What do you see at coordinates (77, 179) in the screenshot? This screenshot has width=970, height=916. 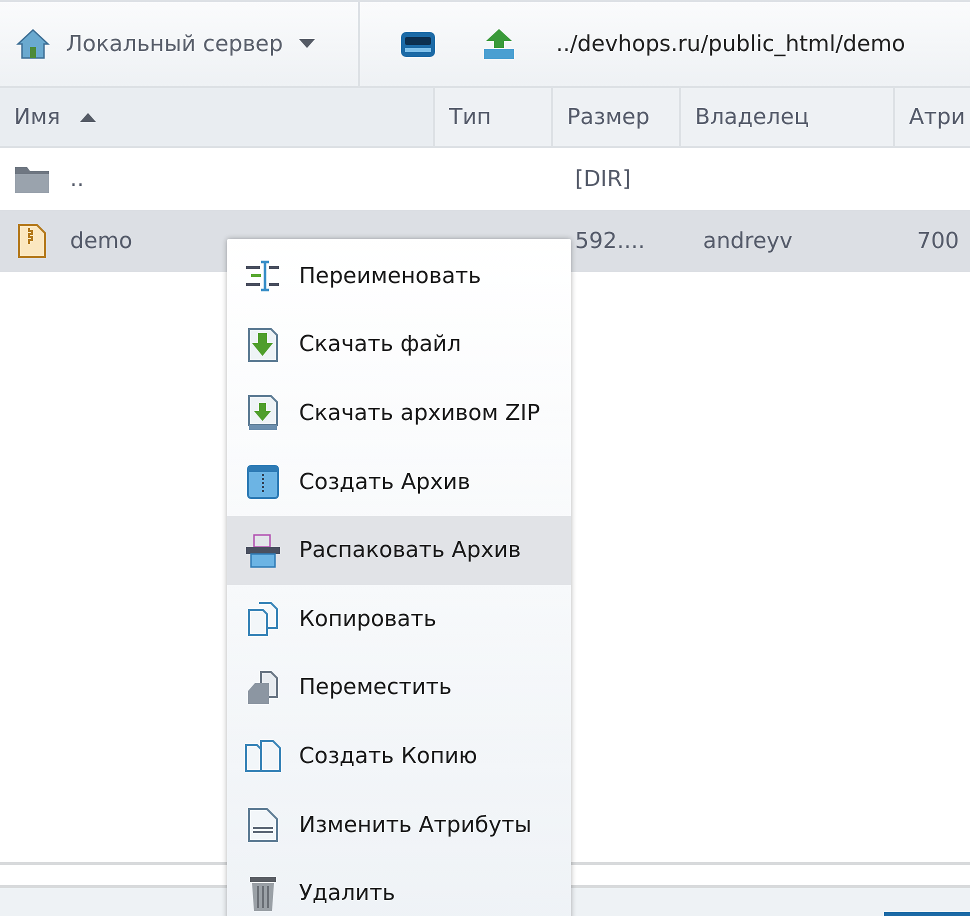 I see `table-cell: ..` at bounding box center [77, 179].